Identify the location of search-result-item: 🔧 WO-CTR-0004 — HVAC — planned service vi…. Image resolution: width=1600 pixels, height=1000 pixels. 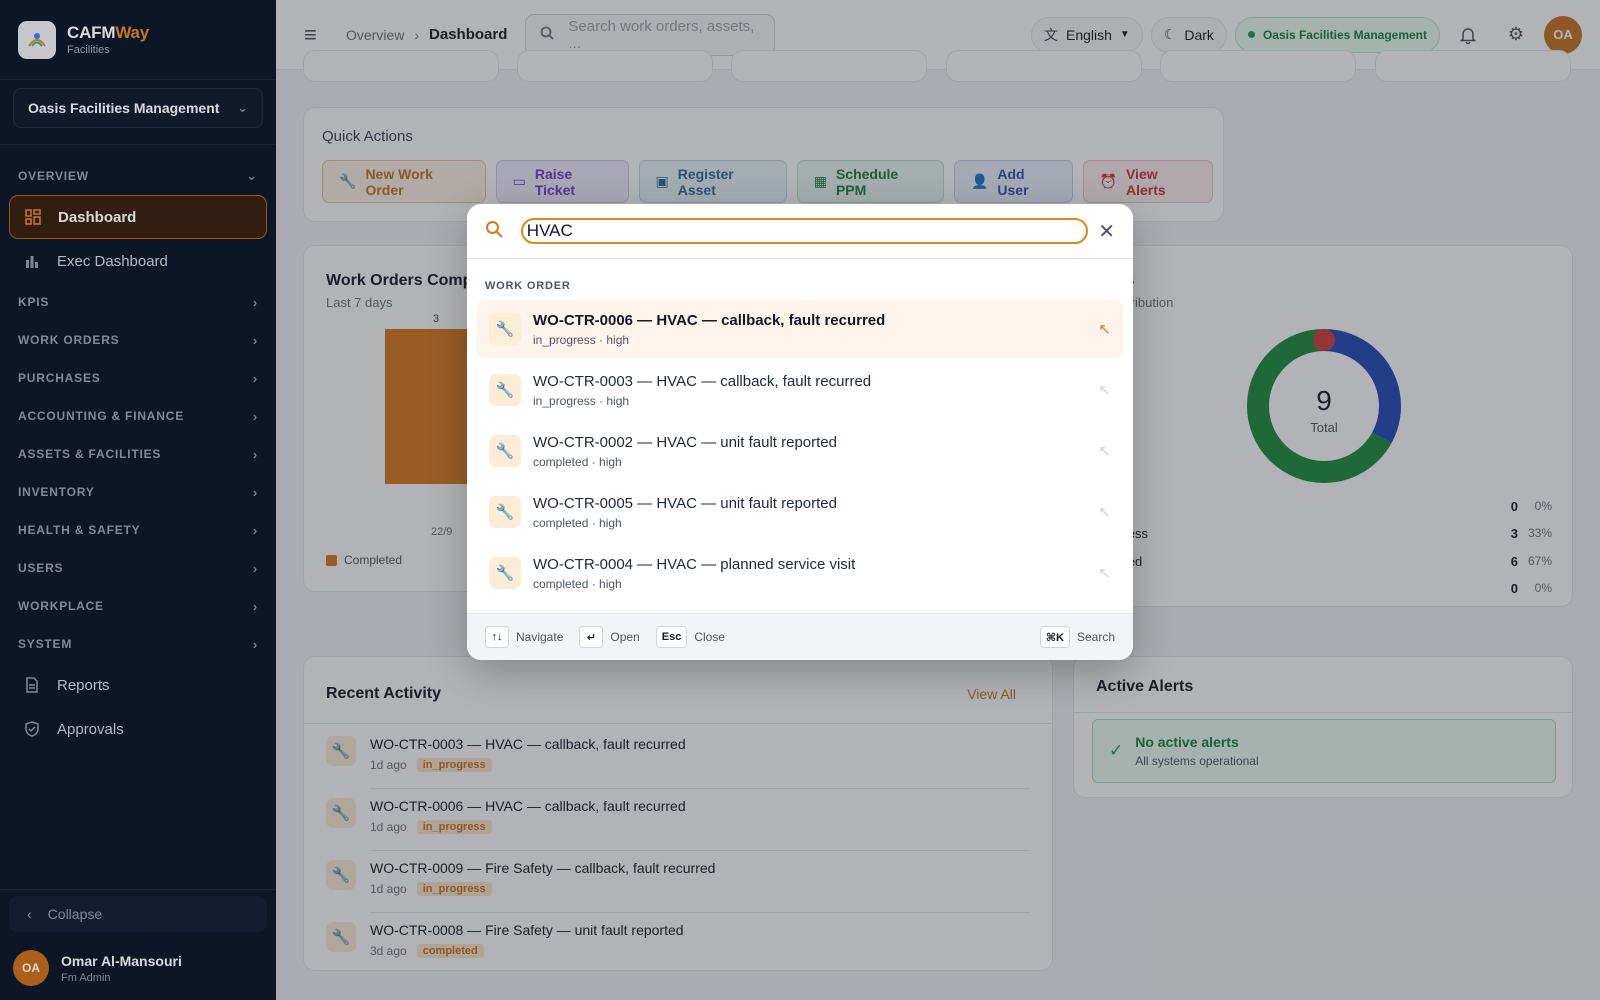
(800, 573).